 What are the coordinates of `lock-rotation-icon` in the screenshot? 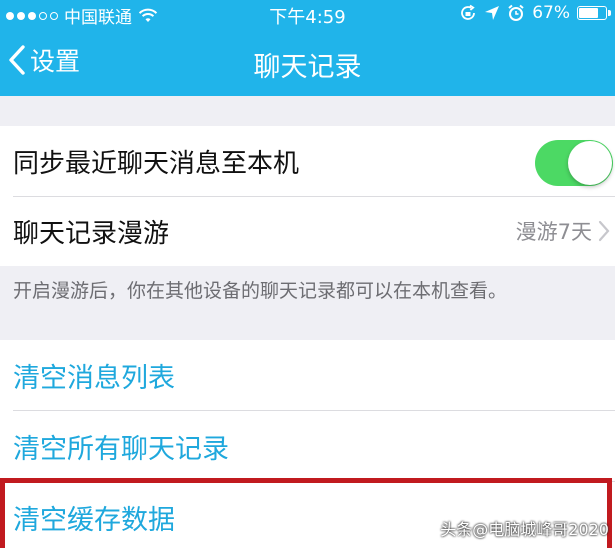 It's located at (468, 12).